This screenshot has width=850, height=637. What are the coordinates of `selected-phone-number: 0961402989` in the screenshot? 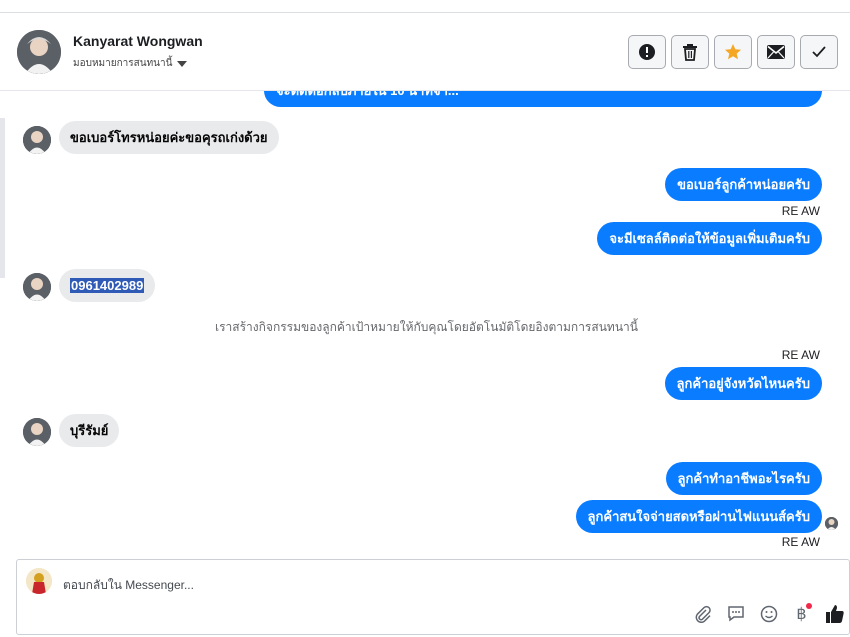 It's located at (107, 285).